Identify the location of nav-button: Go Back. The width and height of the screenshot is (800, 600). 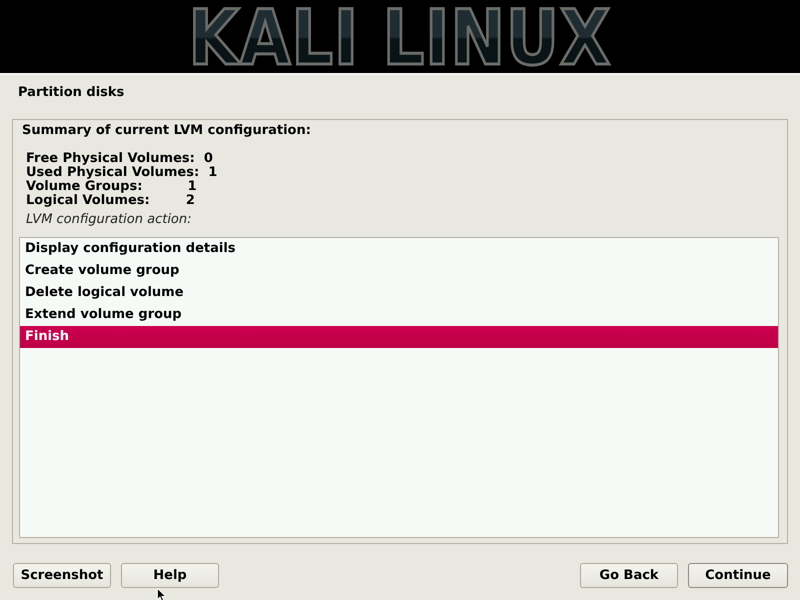
(629, 575).